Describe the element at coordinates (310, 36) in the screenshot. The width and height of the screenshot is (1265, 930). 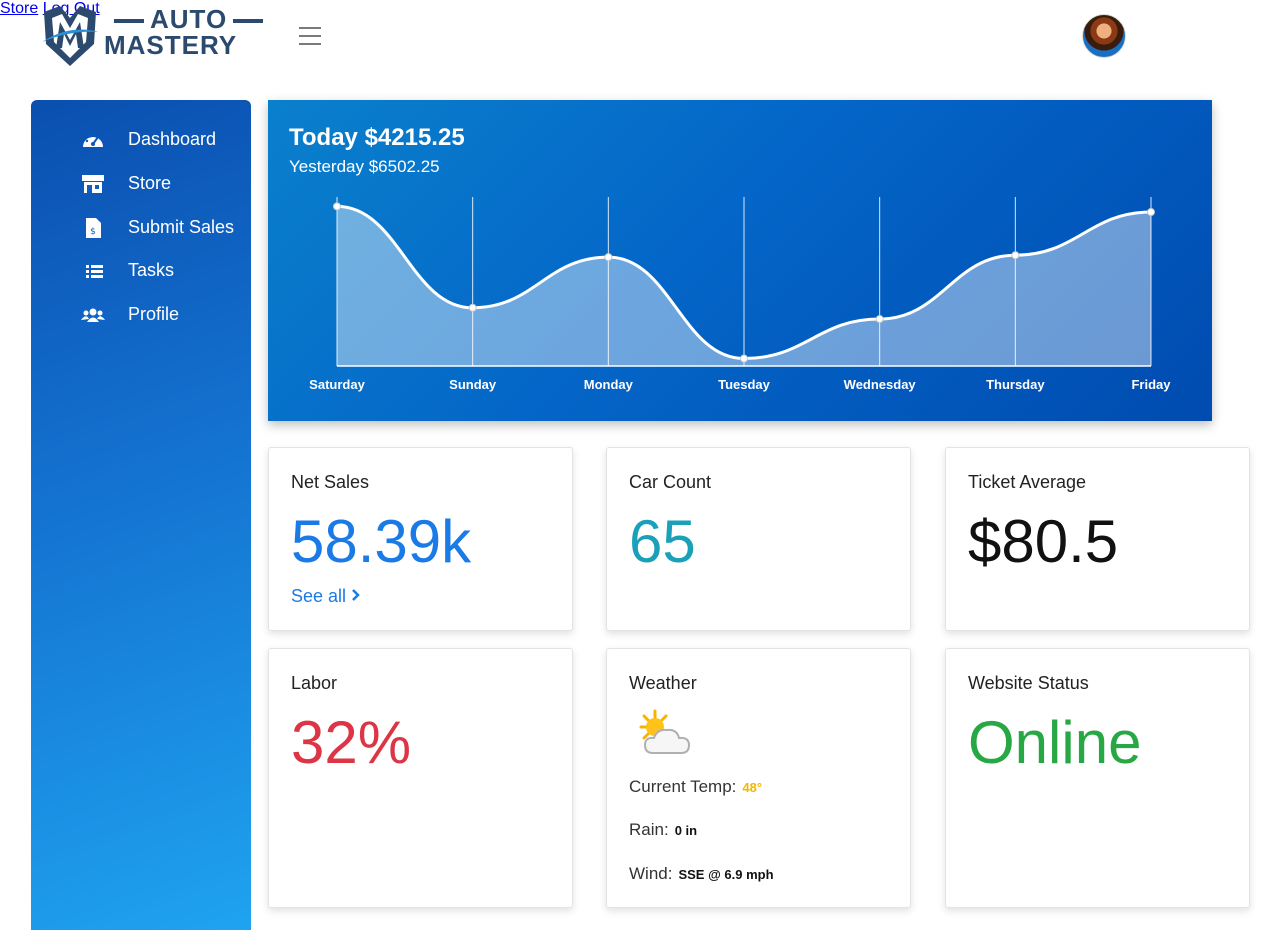
I see `hamburger-menu-icon` at that location.